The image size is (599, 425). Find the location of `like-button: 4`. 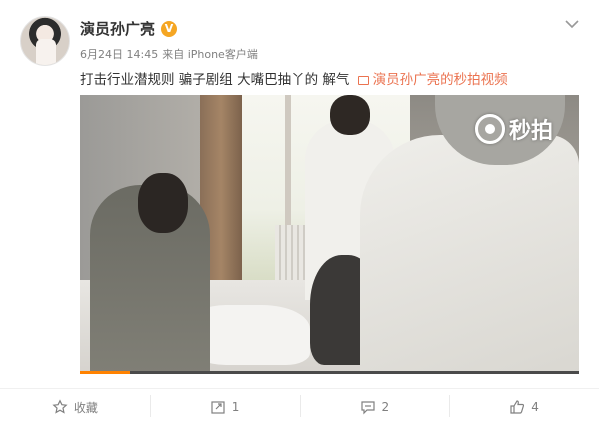

like-button: 4 is located at coordinates (524, 407).